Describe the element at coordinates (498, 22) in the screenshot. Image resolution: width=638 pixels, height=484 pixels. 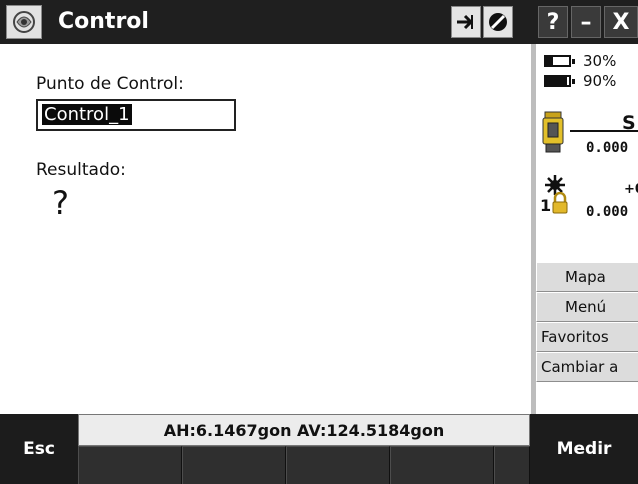
I see `no-signal-icon` at that location.